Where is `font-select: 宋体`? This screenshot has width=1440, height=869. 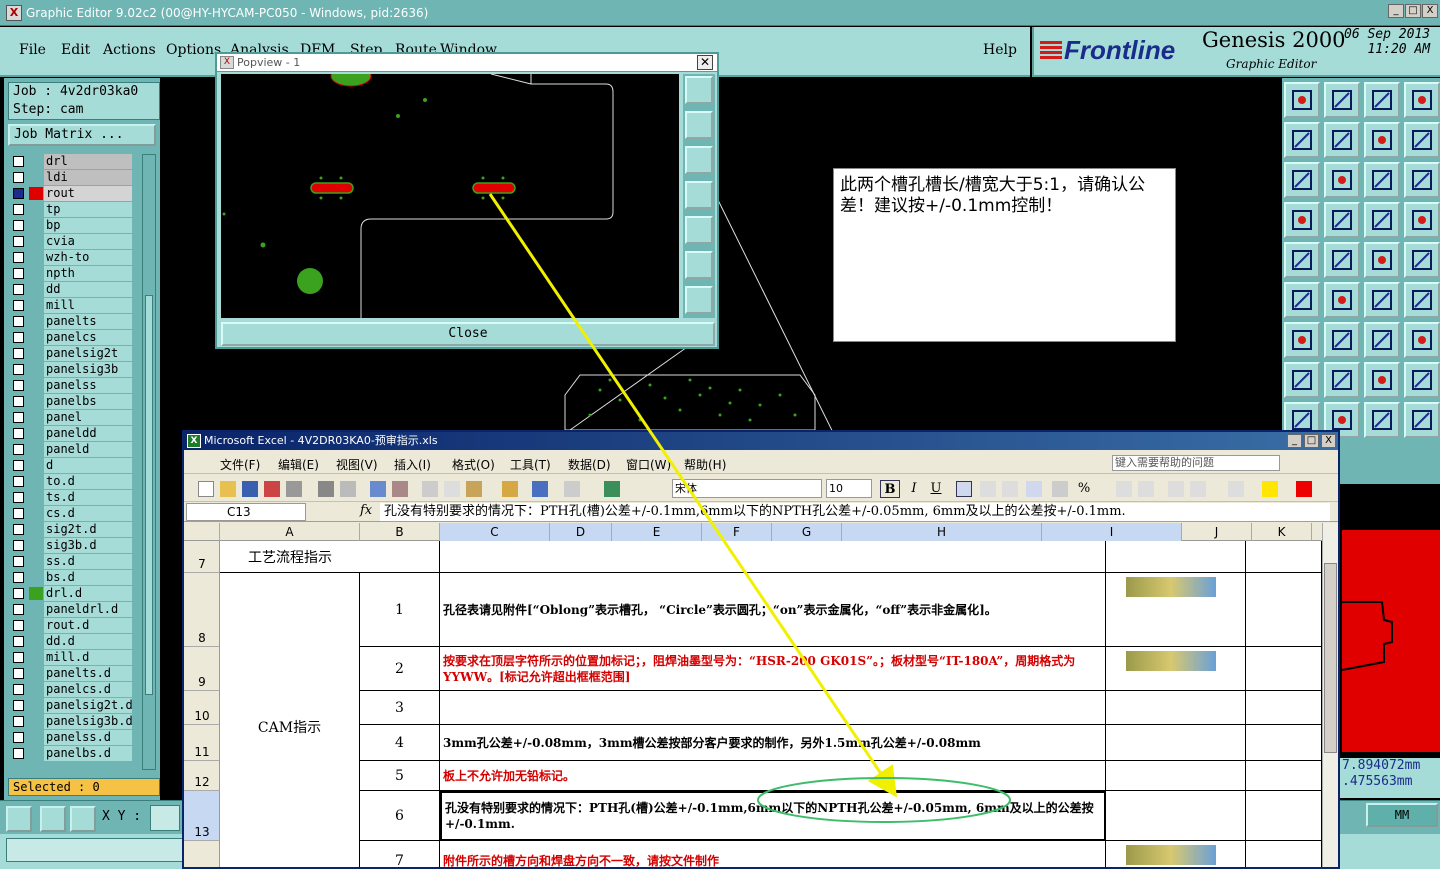
font-select: 宋体 is located at coordinates (747, 488).